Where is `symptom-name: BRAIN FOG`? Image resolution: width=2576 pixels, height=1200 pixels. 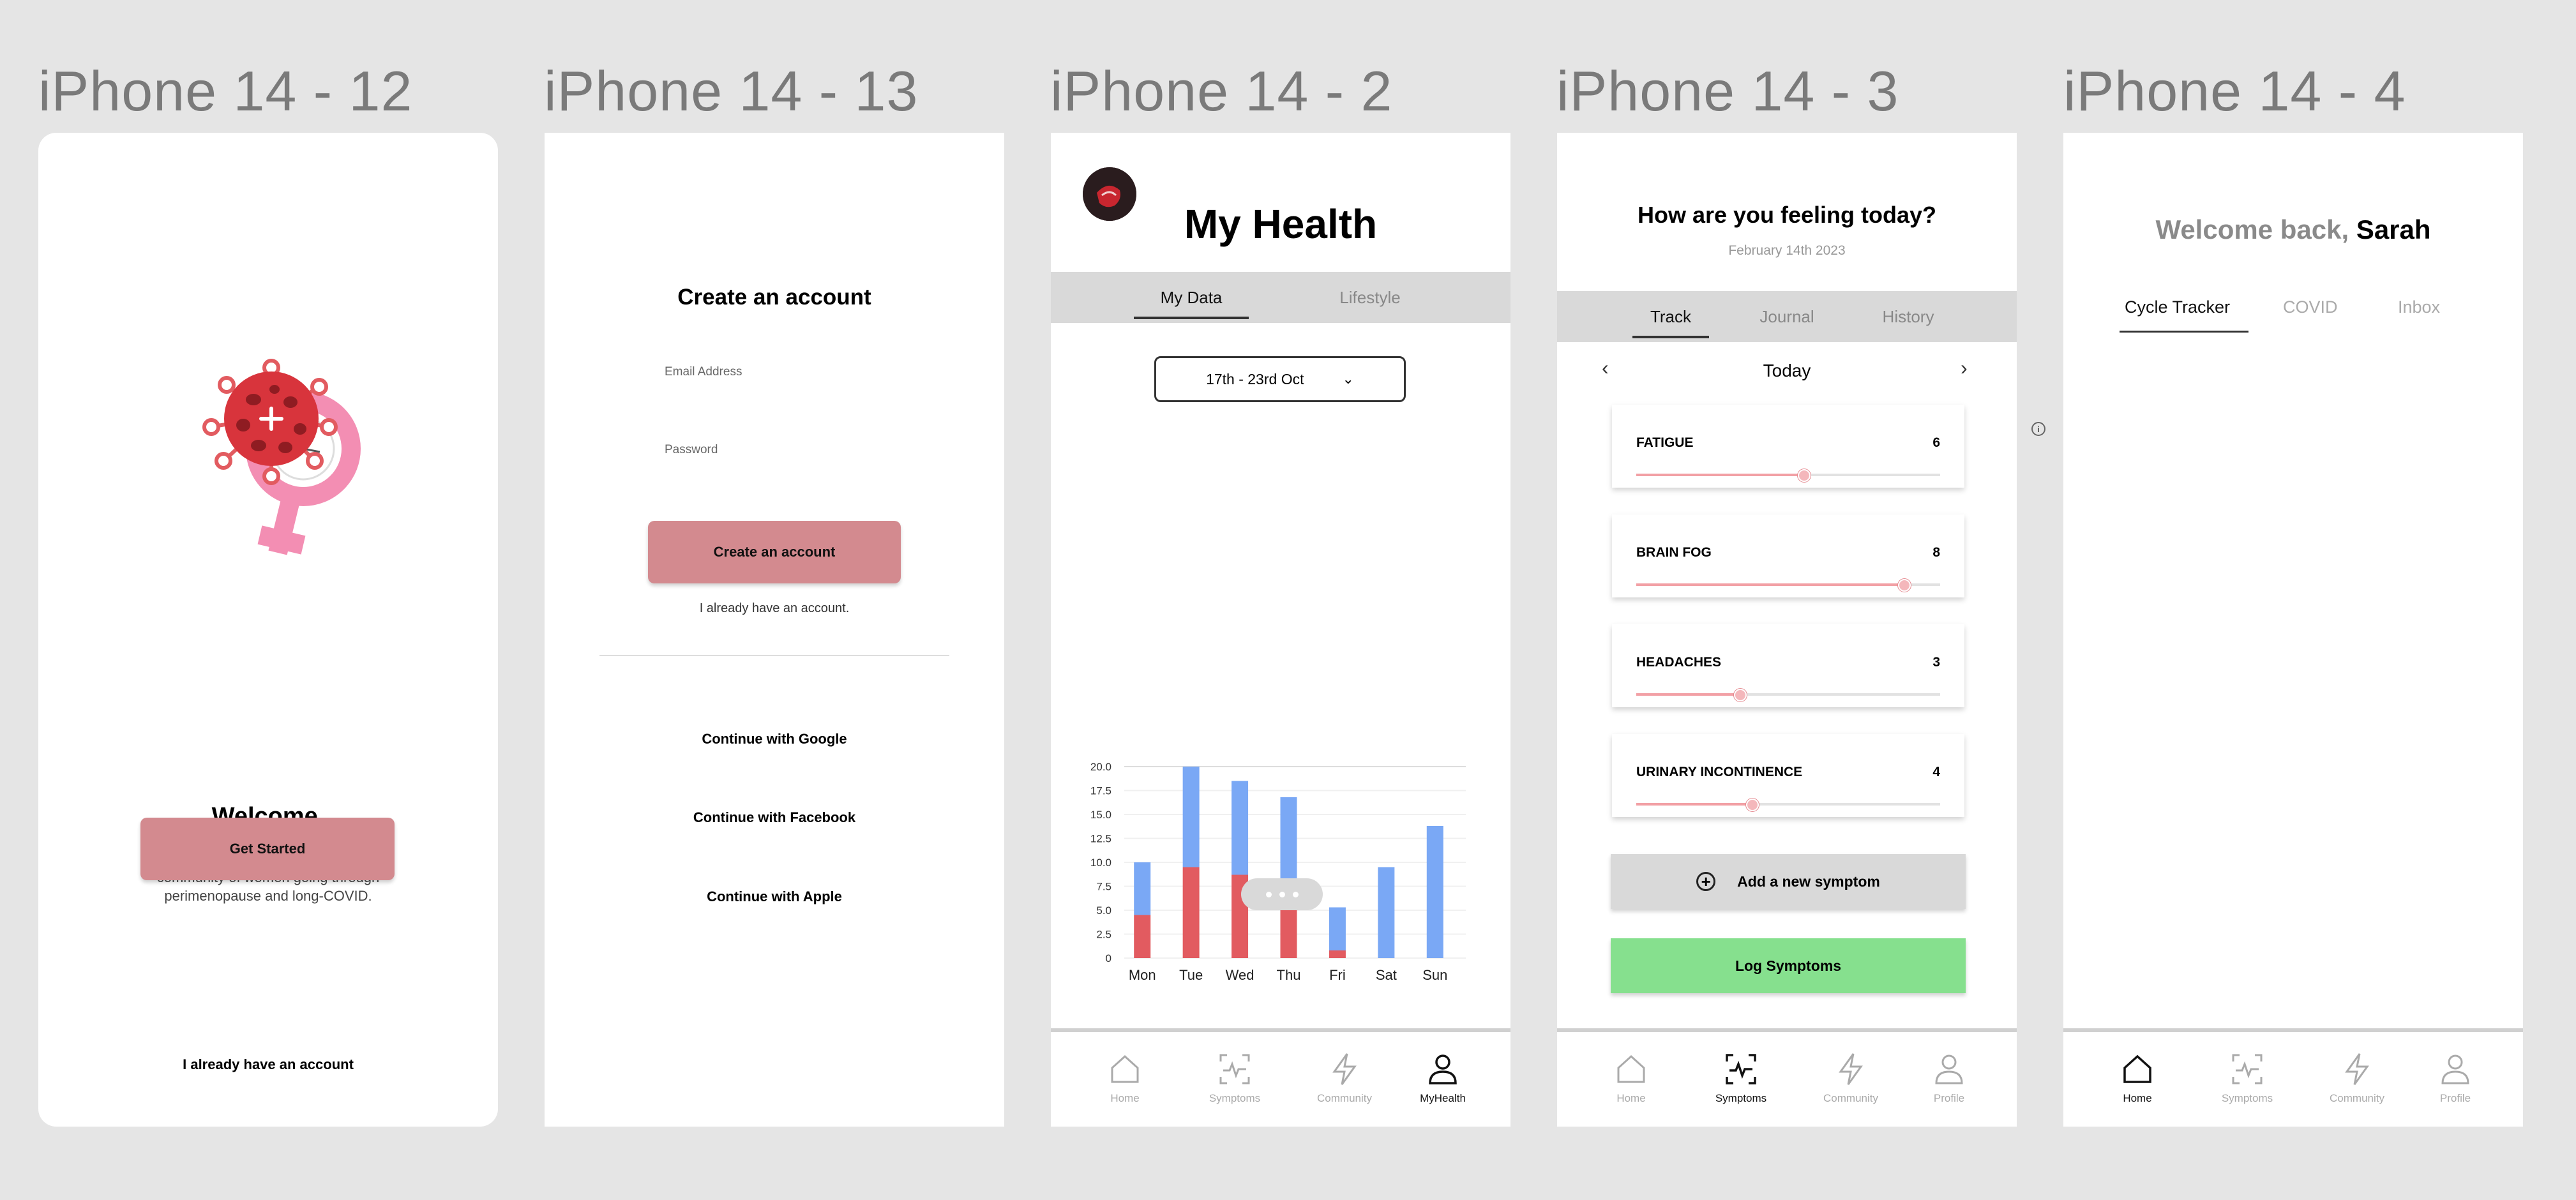 symptom-name: BRAIN FOG is located at coordinates (1674, 552).